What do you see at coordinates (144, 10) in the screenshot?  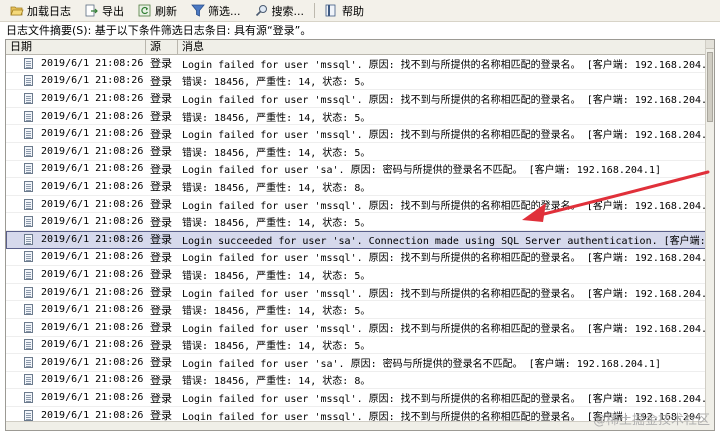 I see `refresh-icon` at bounding box center [144, 10].